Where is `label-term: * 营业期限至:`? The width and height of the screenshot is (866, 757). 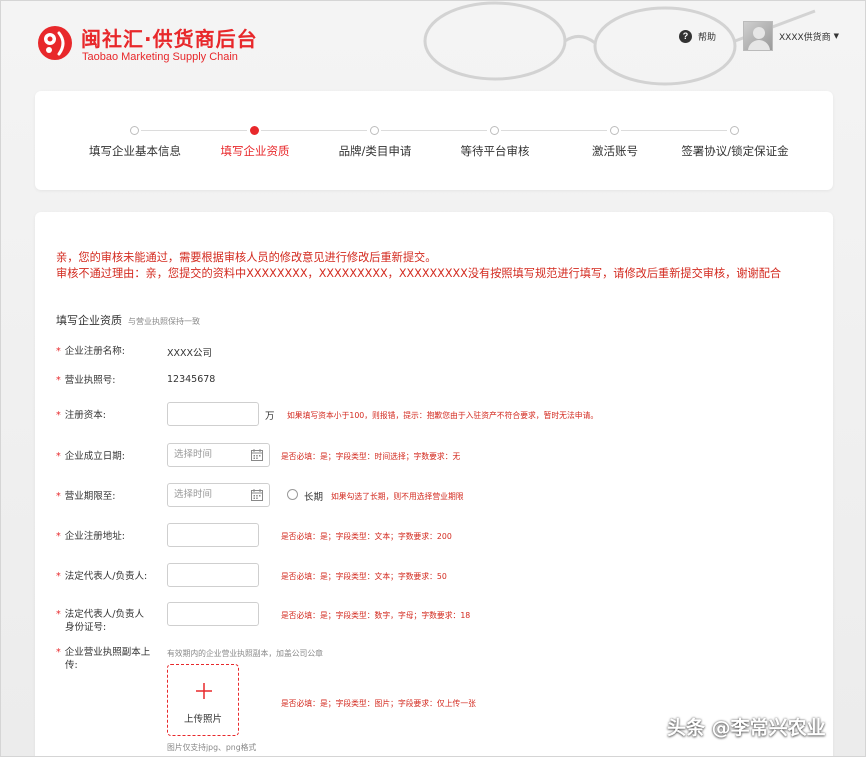 label-term: * 营业期限至: is located at coordinates (86, 496).